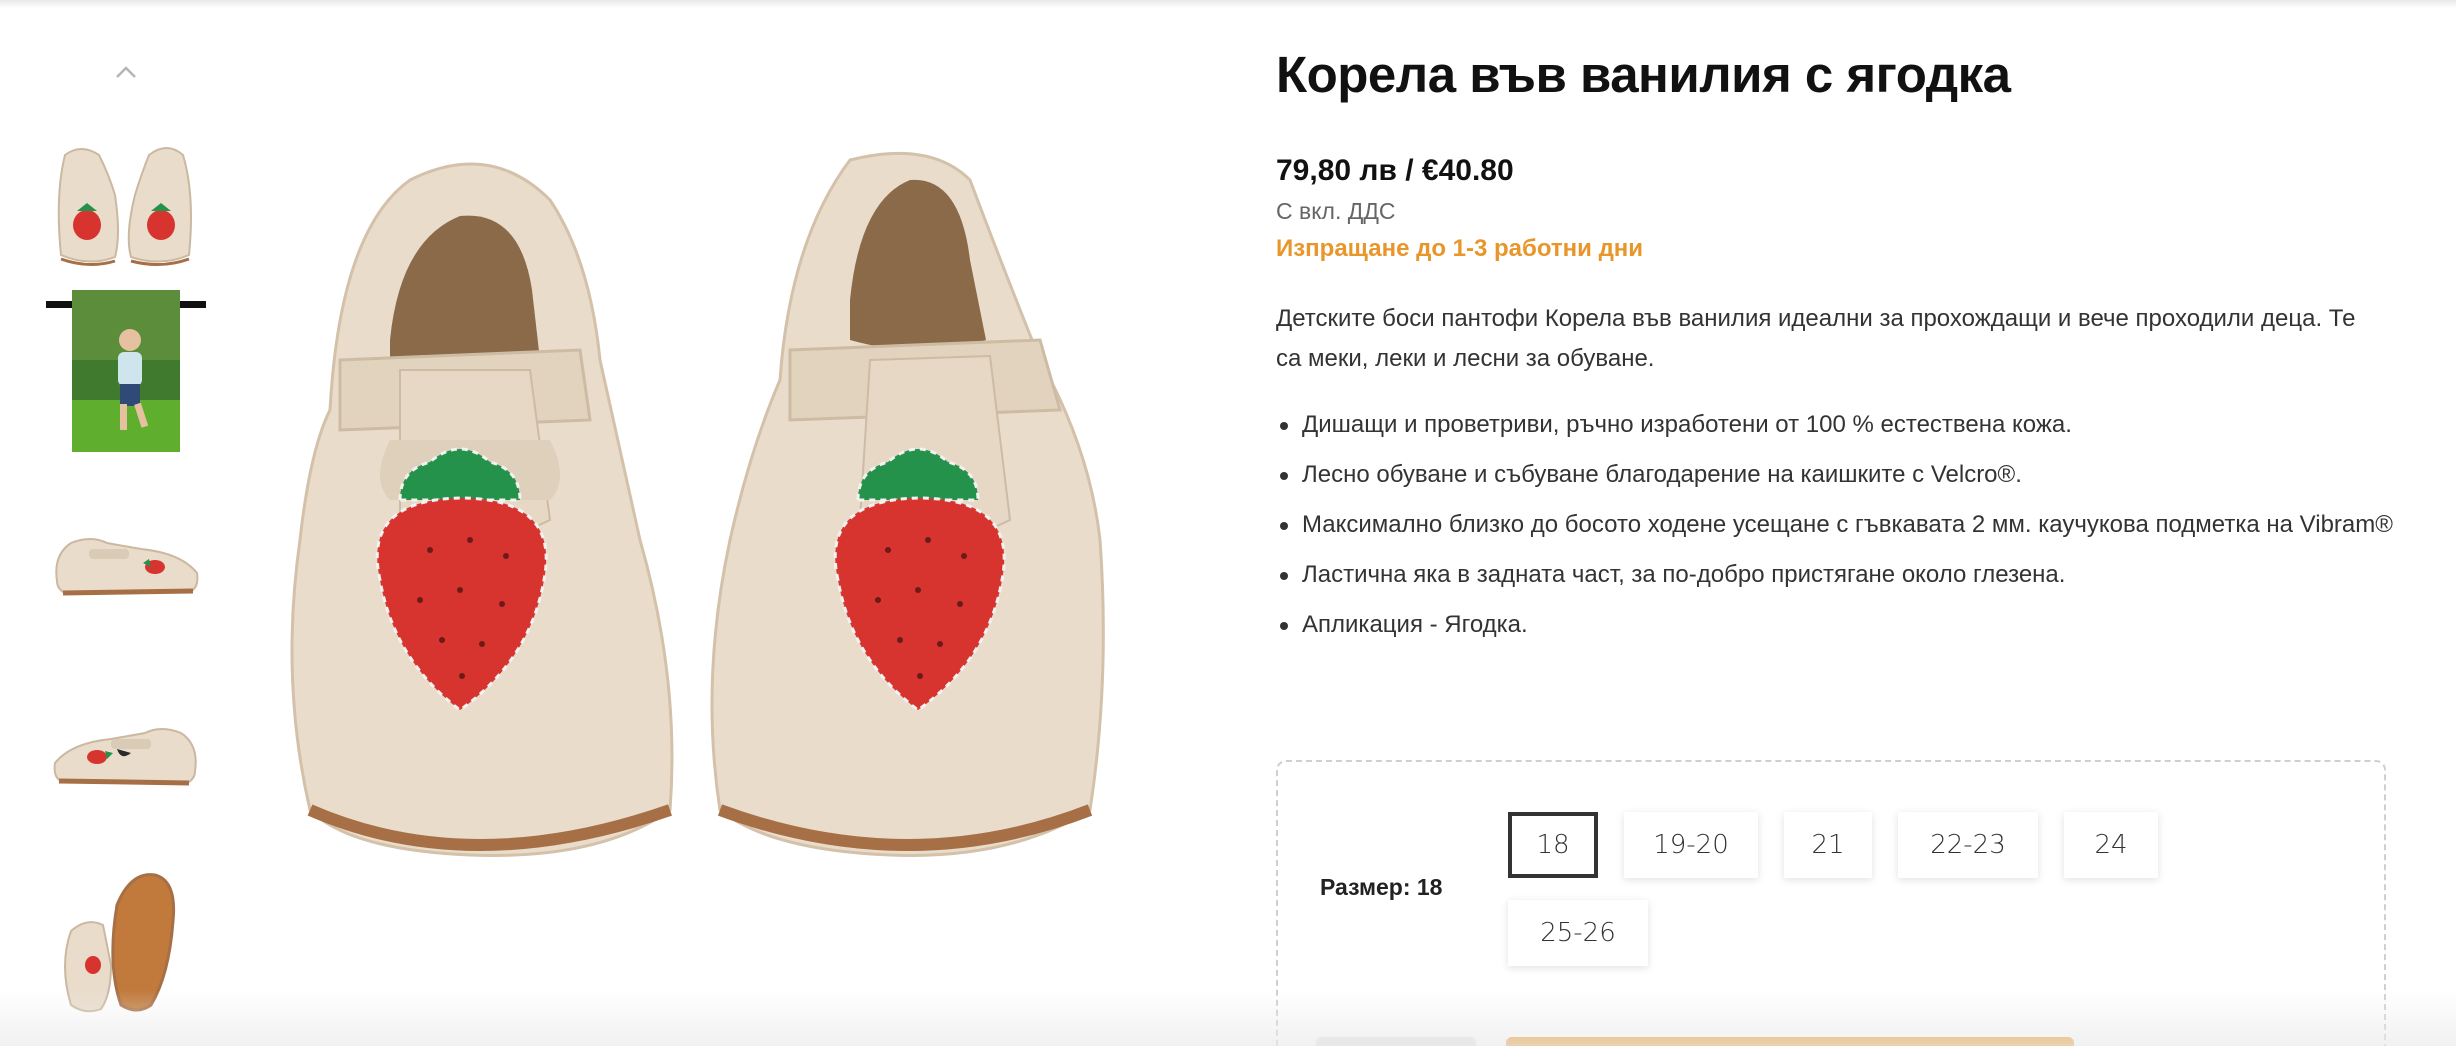 The height and width of the screenshot is (1046, 2456). What do you see at coordinates (1831, 903) in the screenshot?
I see `size-selector: Размер: 18 18 19-20 21 22-23 24 25-26` at bounding box center [1831, 903].